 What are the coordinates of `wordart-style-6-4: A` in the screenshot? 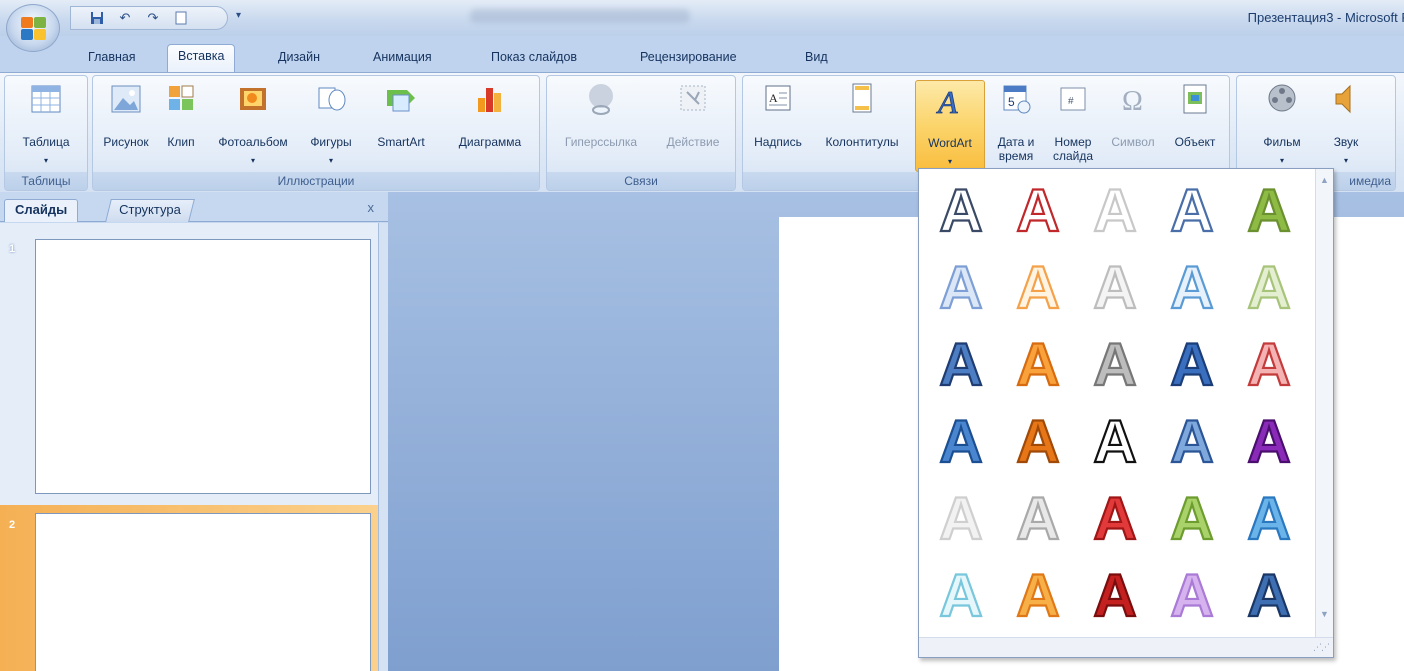 It's located at (1192, 594).